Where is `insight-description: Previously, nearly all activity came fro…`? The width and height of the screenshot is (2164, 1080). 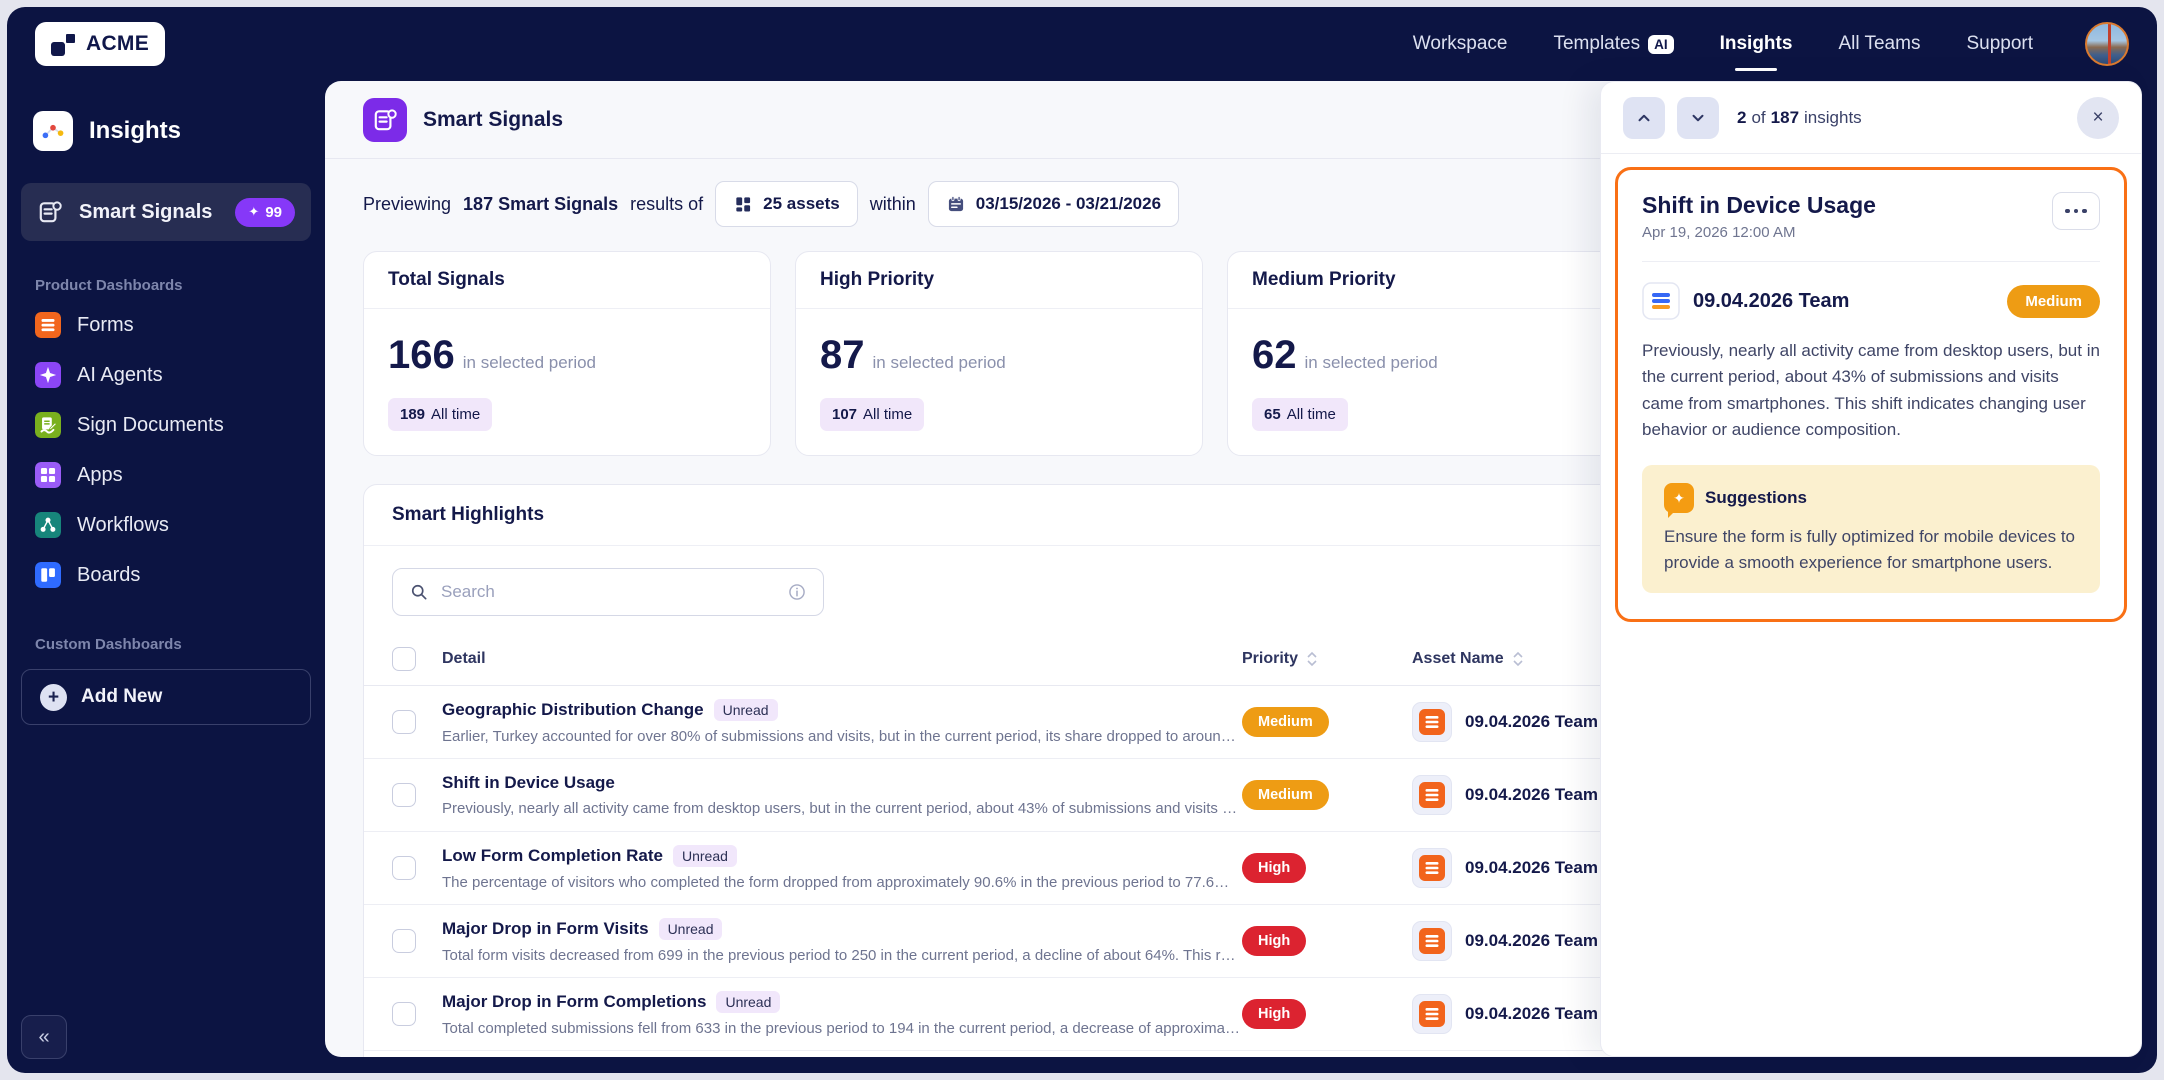 insight-description: Previously, nearly all activity came fro… is located at coordinates (1871, 390).